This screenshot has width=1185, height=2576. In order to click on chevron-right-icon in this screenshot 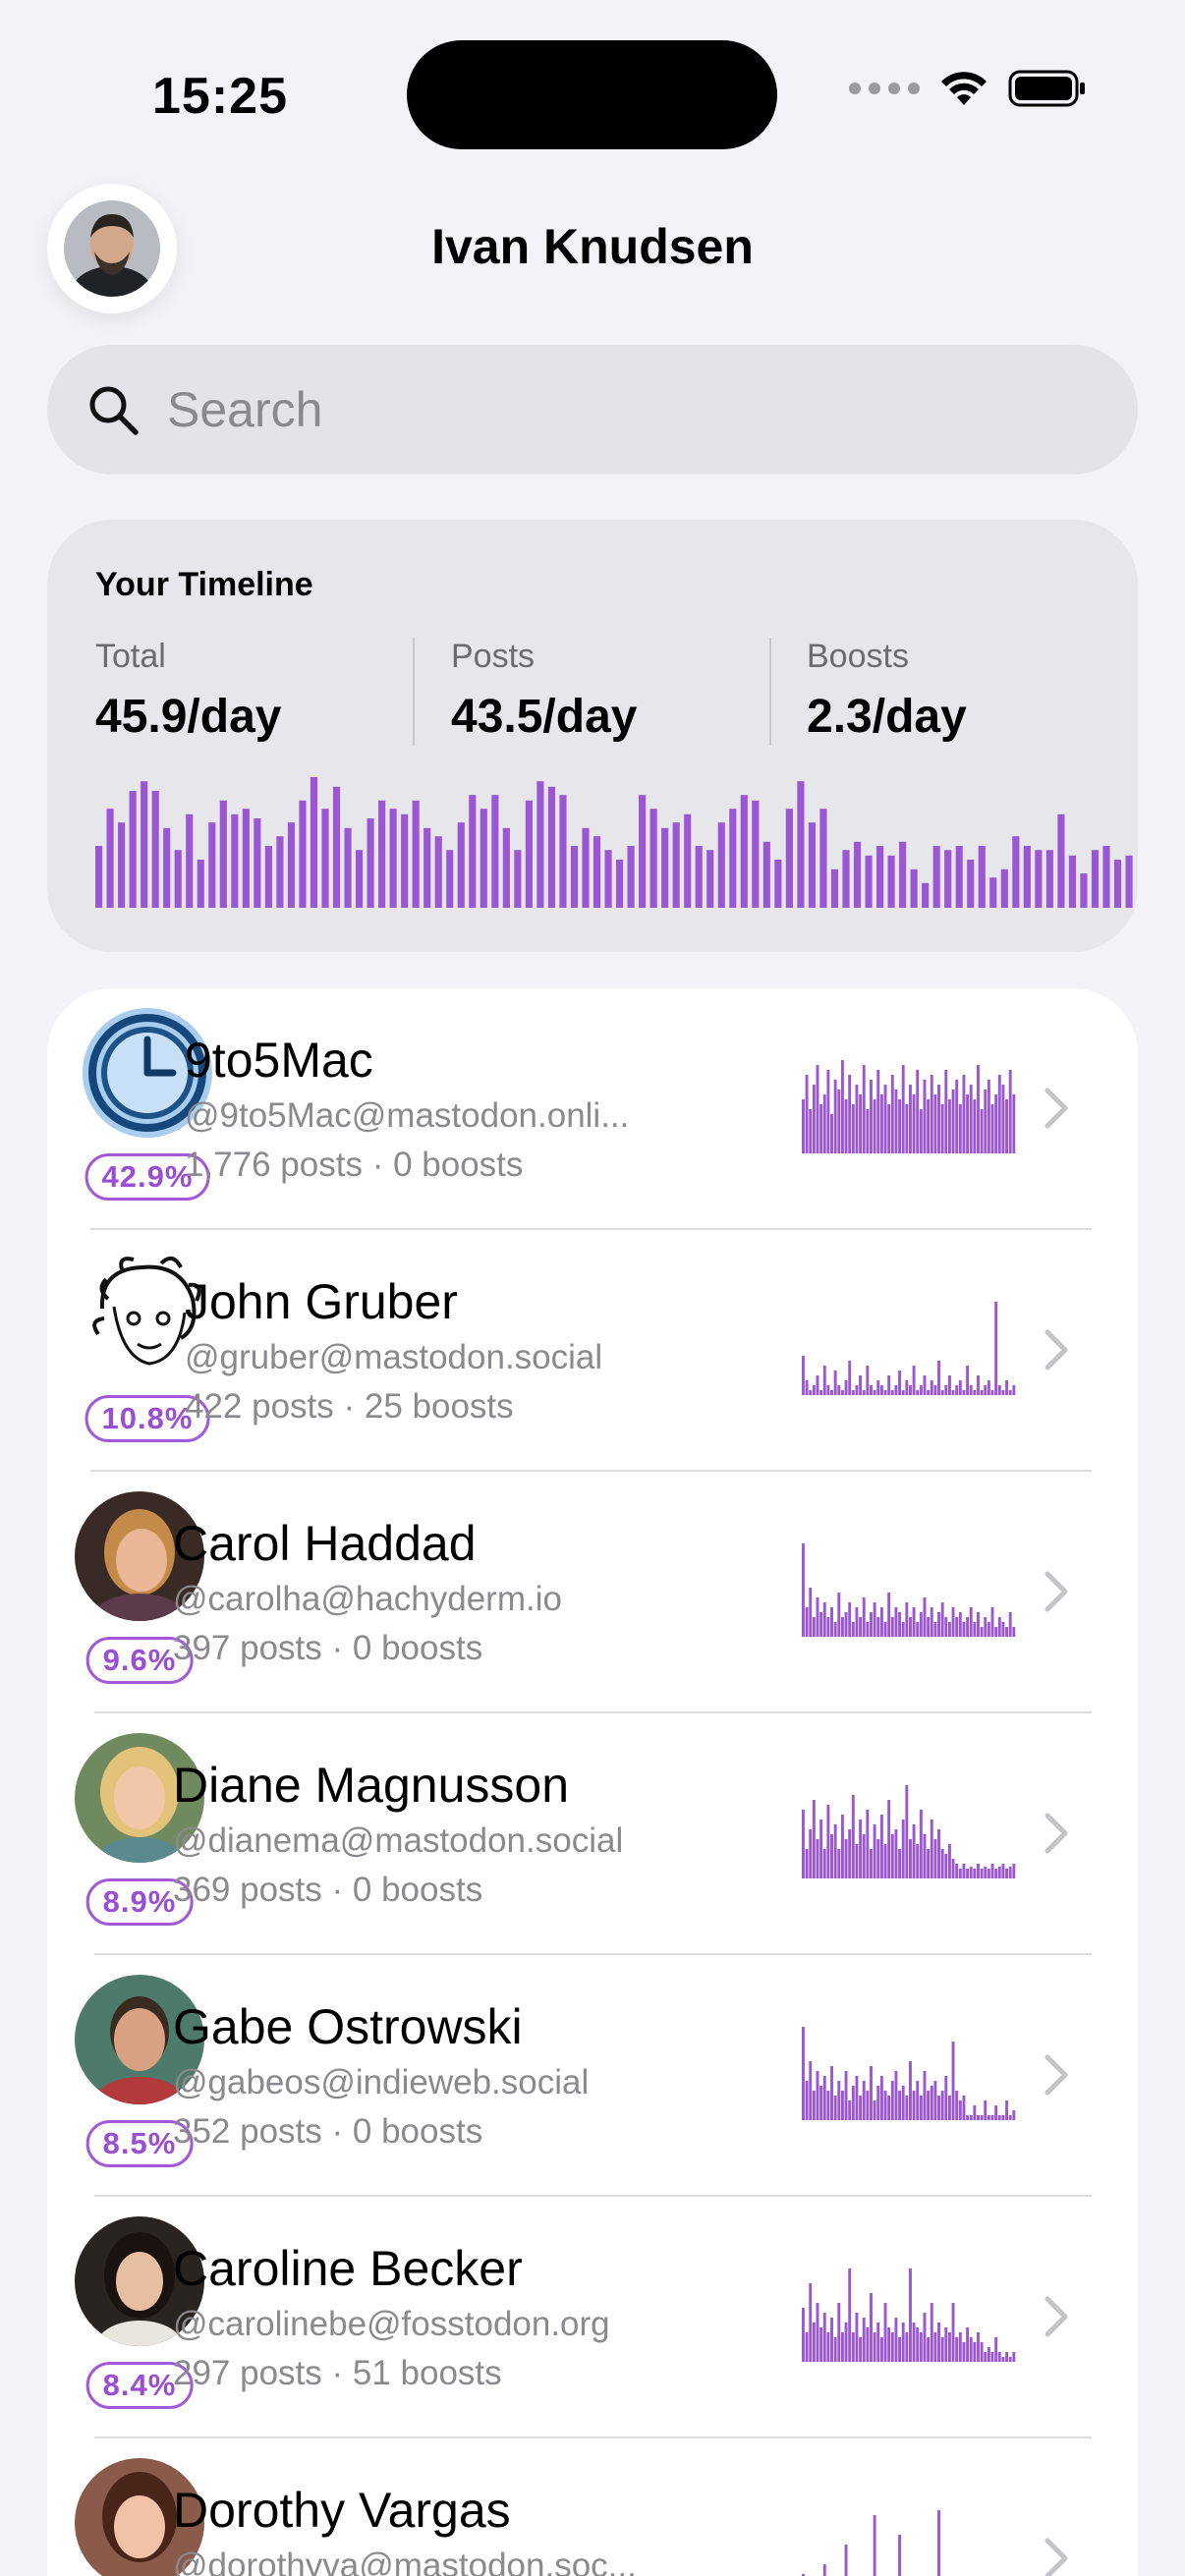, I will do `click(1056, 2316)`.